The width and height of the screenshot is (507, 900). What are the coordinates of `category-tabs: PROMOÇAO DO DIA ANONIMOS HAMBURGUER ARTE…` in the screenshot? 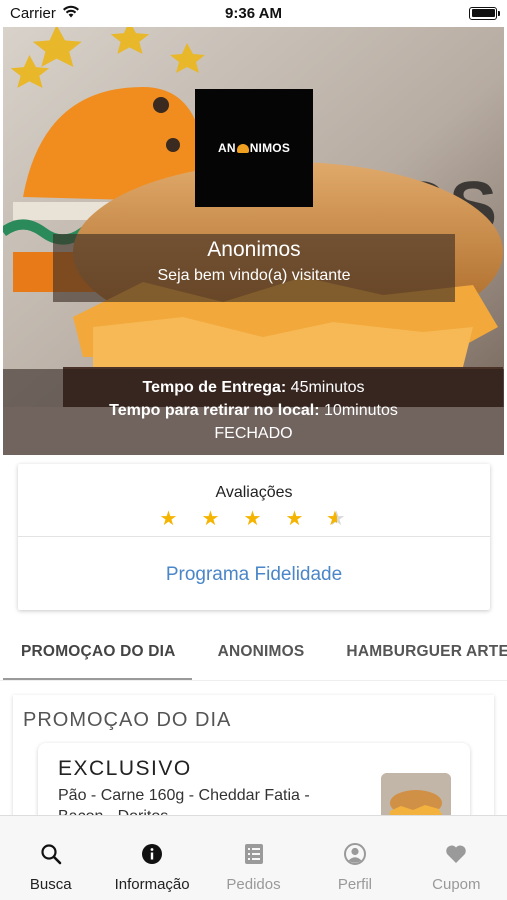 It's located at (253, 653).